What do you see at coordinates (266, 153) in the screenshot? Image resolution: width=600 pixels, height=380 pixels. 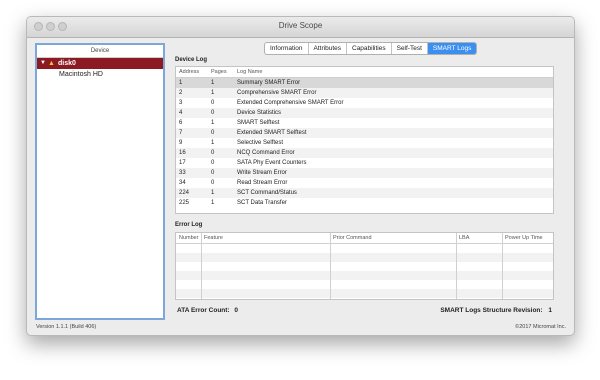 I see `log-name-cell: NCQ Command Error` at bounding box center [266, 153].